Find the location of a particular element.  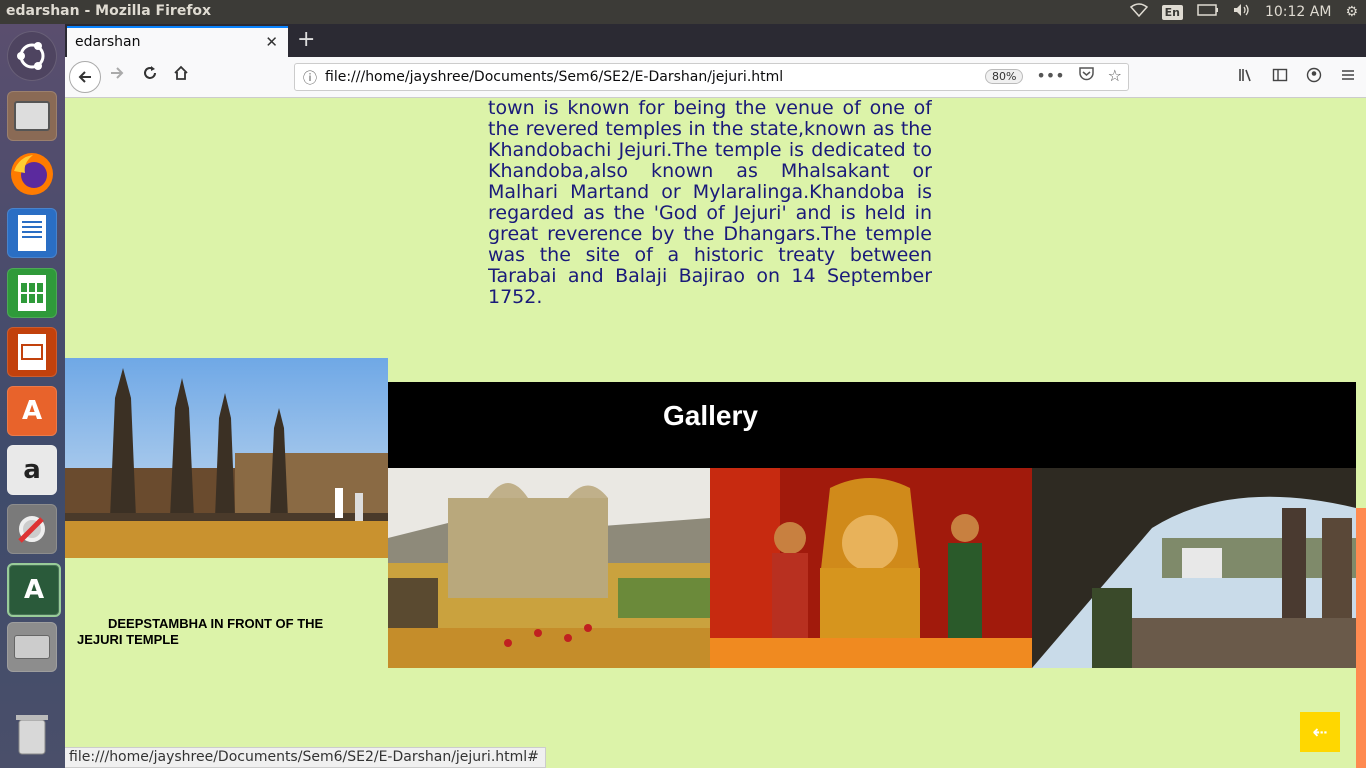

zoom-level: 80% is located at coordinates (1004, 76).